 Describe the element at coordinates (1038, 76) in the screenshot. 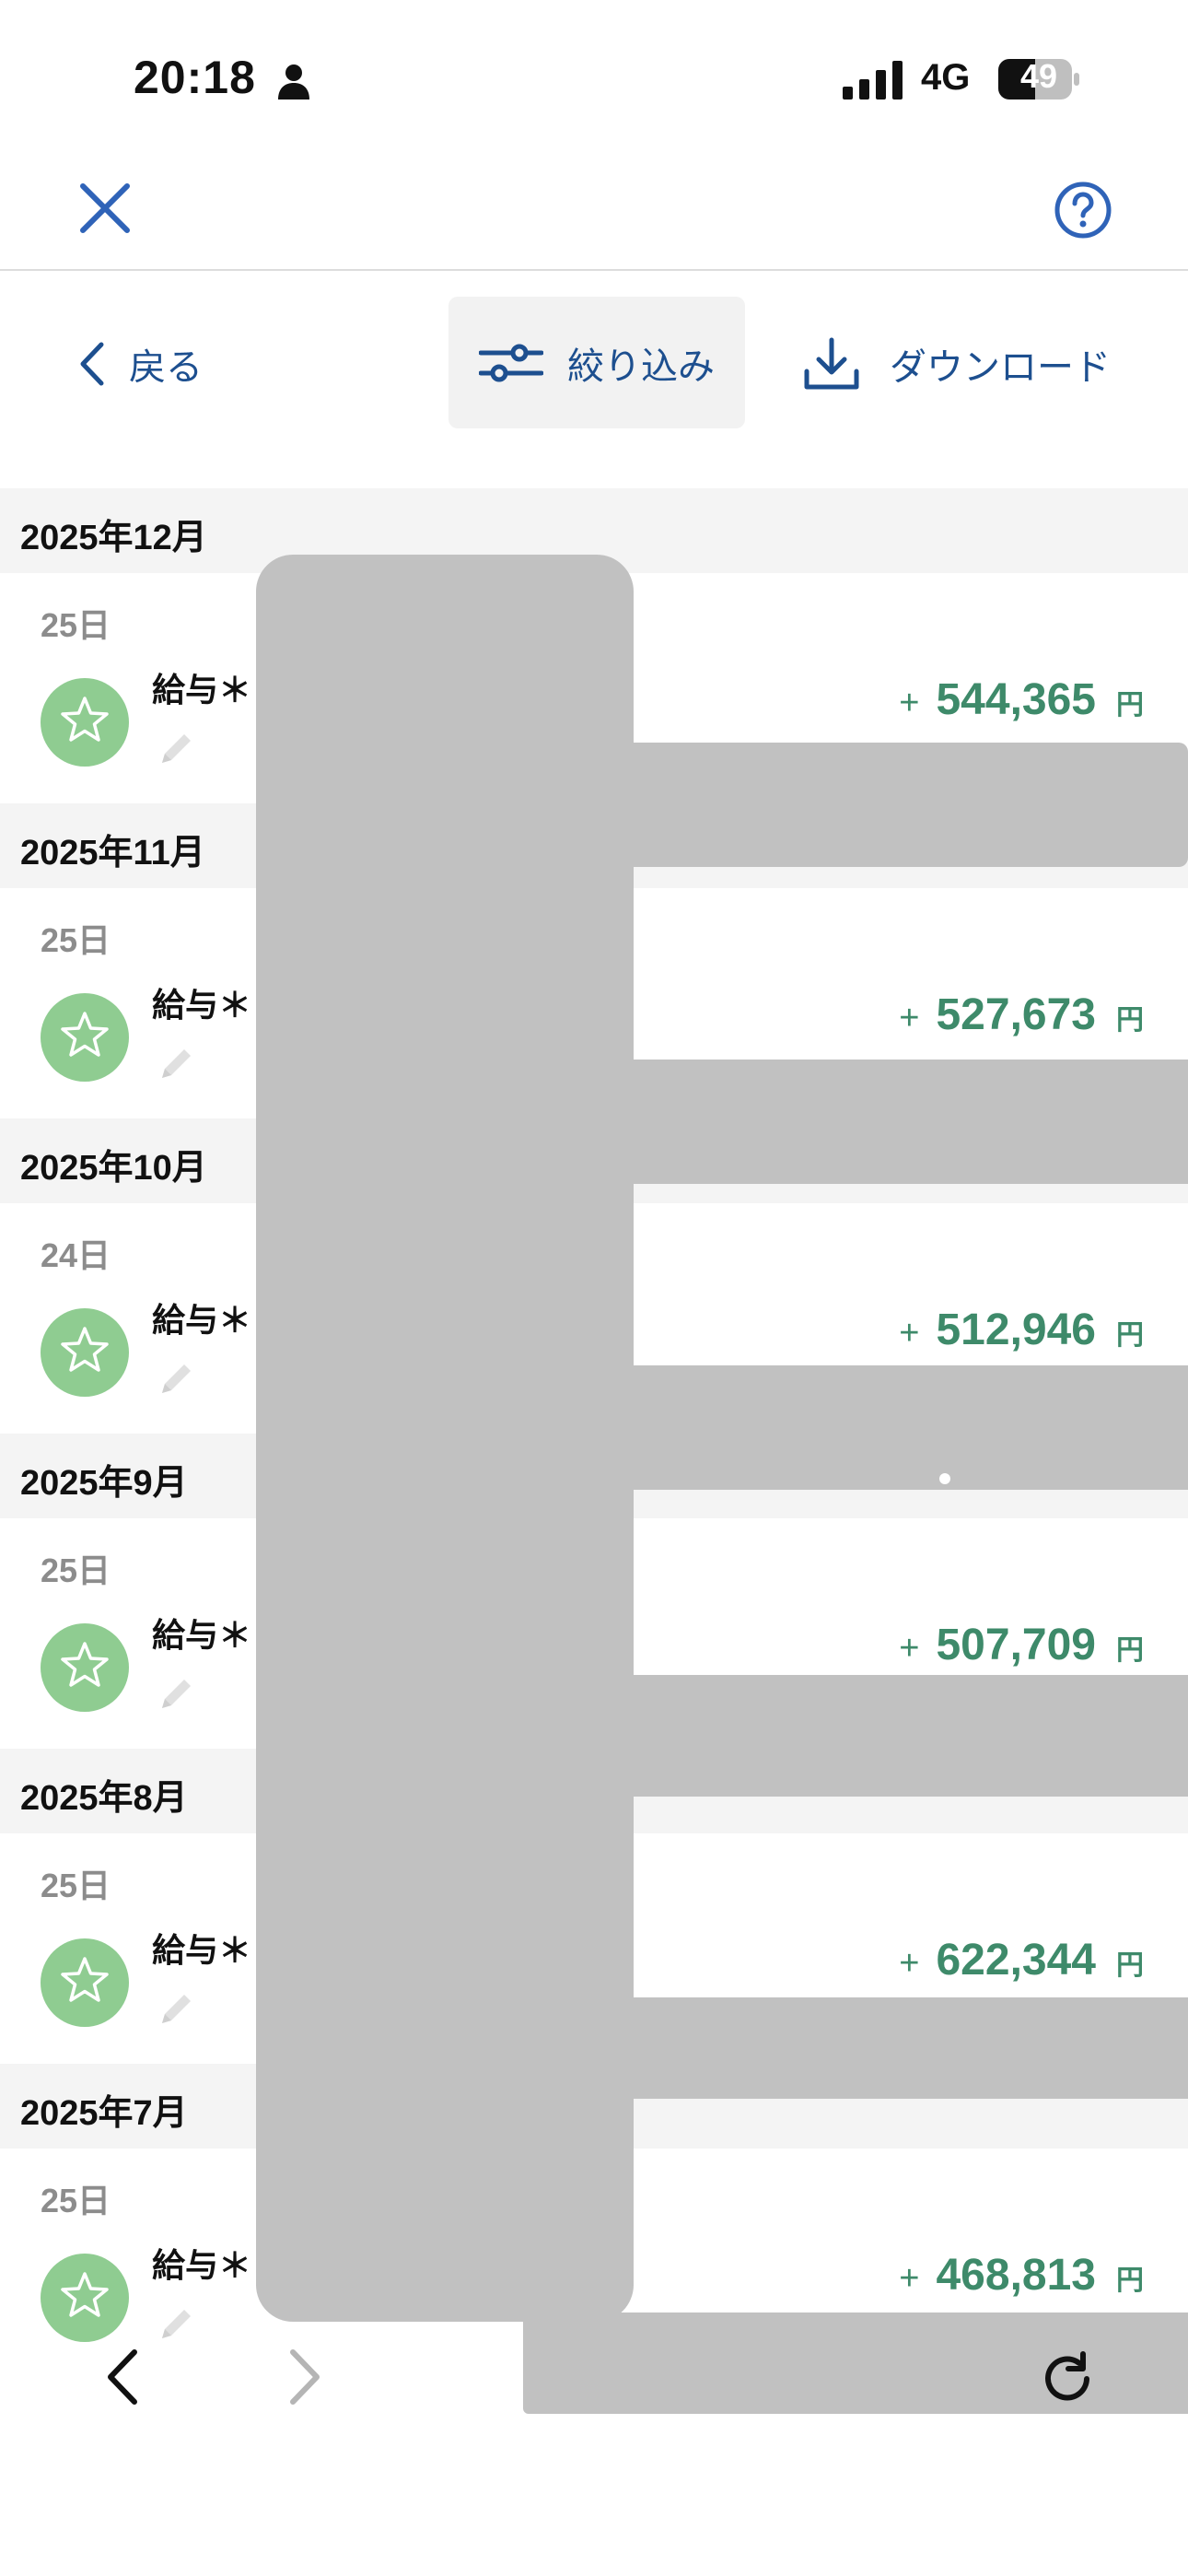

I see `battery-level: 49` at that location.